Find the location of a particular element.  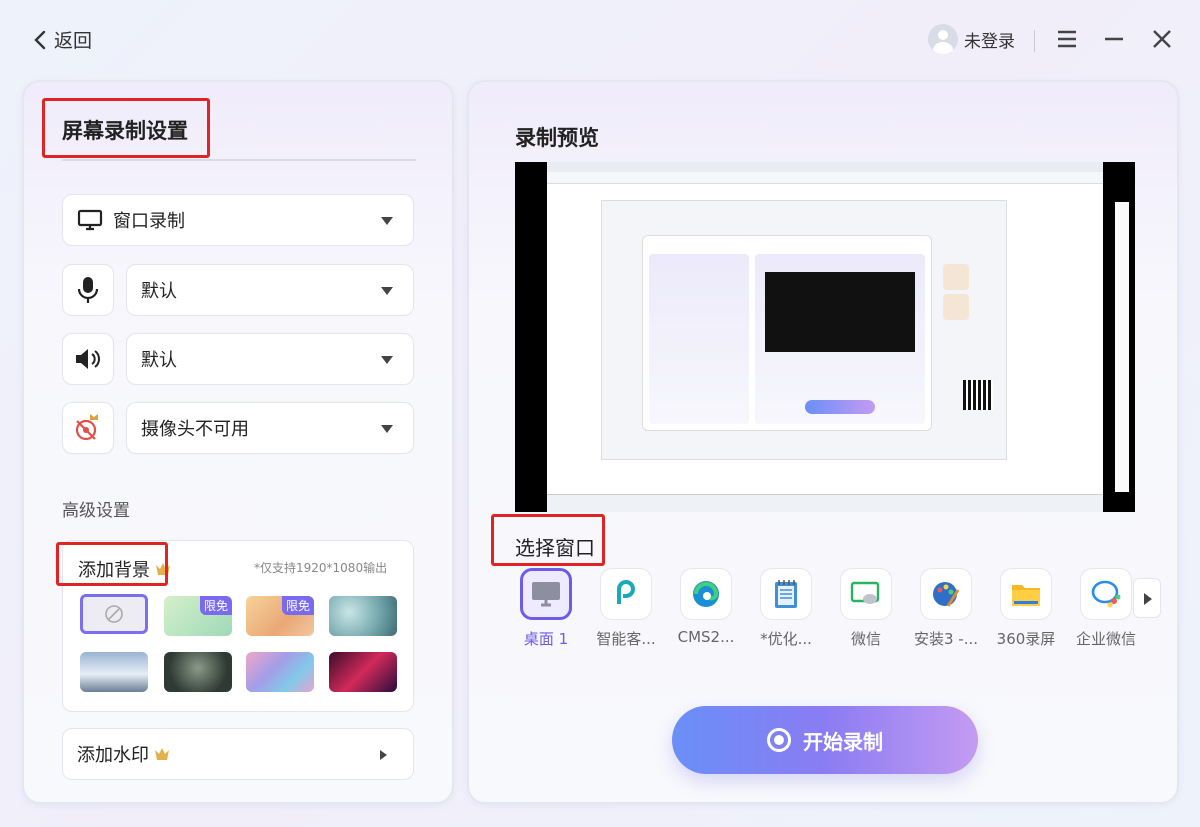

background-forest-thumb is located at coordinates (198, 672).